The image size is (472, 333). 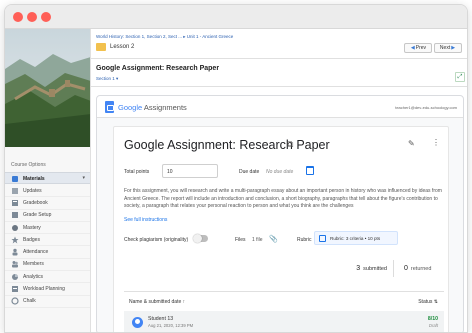 I want to click on course-options-label: Course Options, so click(x=28, y=165).